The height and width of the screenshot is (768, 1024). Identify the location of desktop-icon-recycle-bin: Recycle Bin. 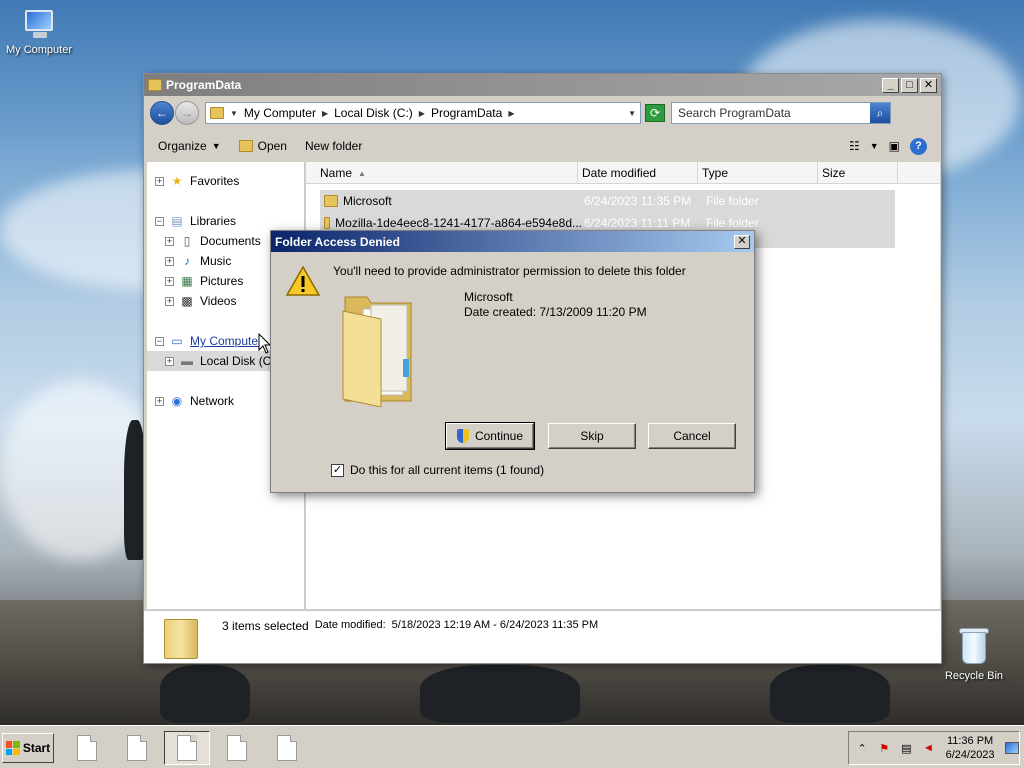
(974, 654).